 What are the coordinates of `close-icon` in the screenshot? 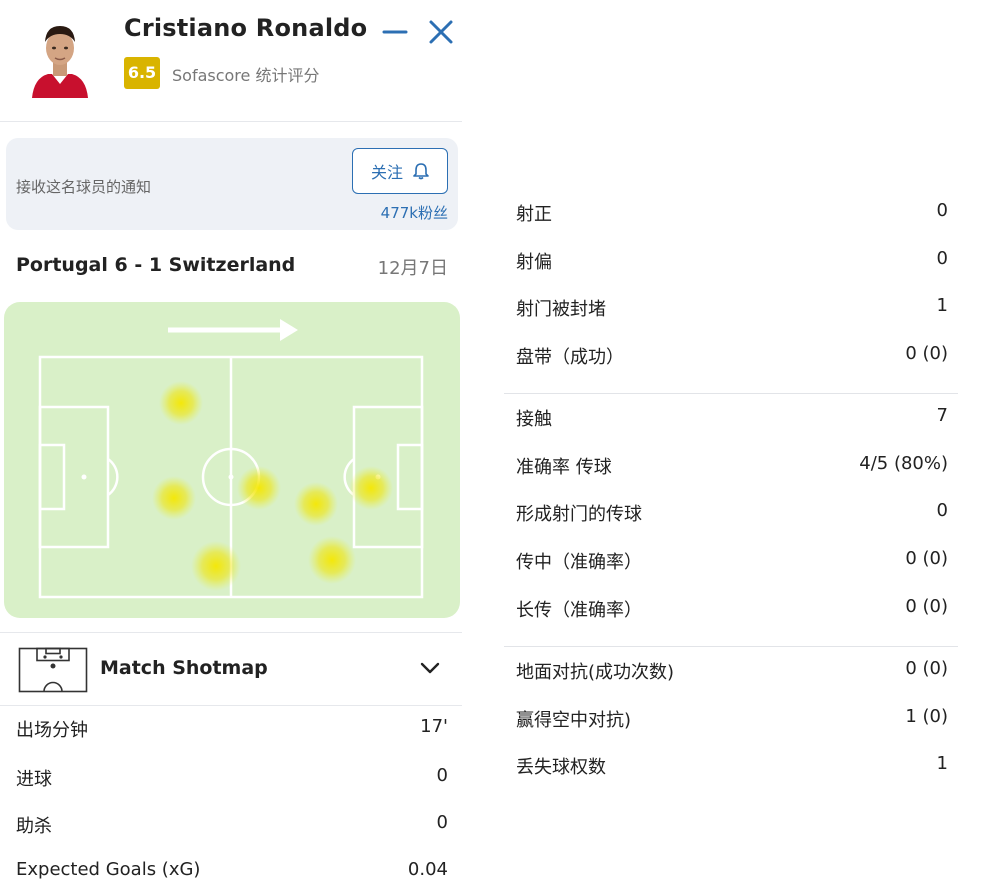 It's located at (441, 32).